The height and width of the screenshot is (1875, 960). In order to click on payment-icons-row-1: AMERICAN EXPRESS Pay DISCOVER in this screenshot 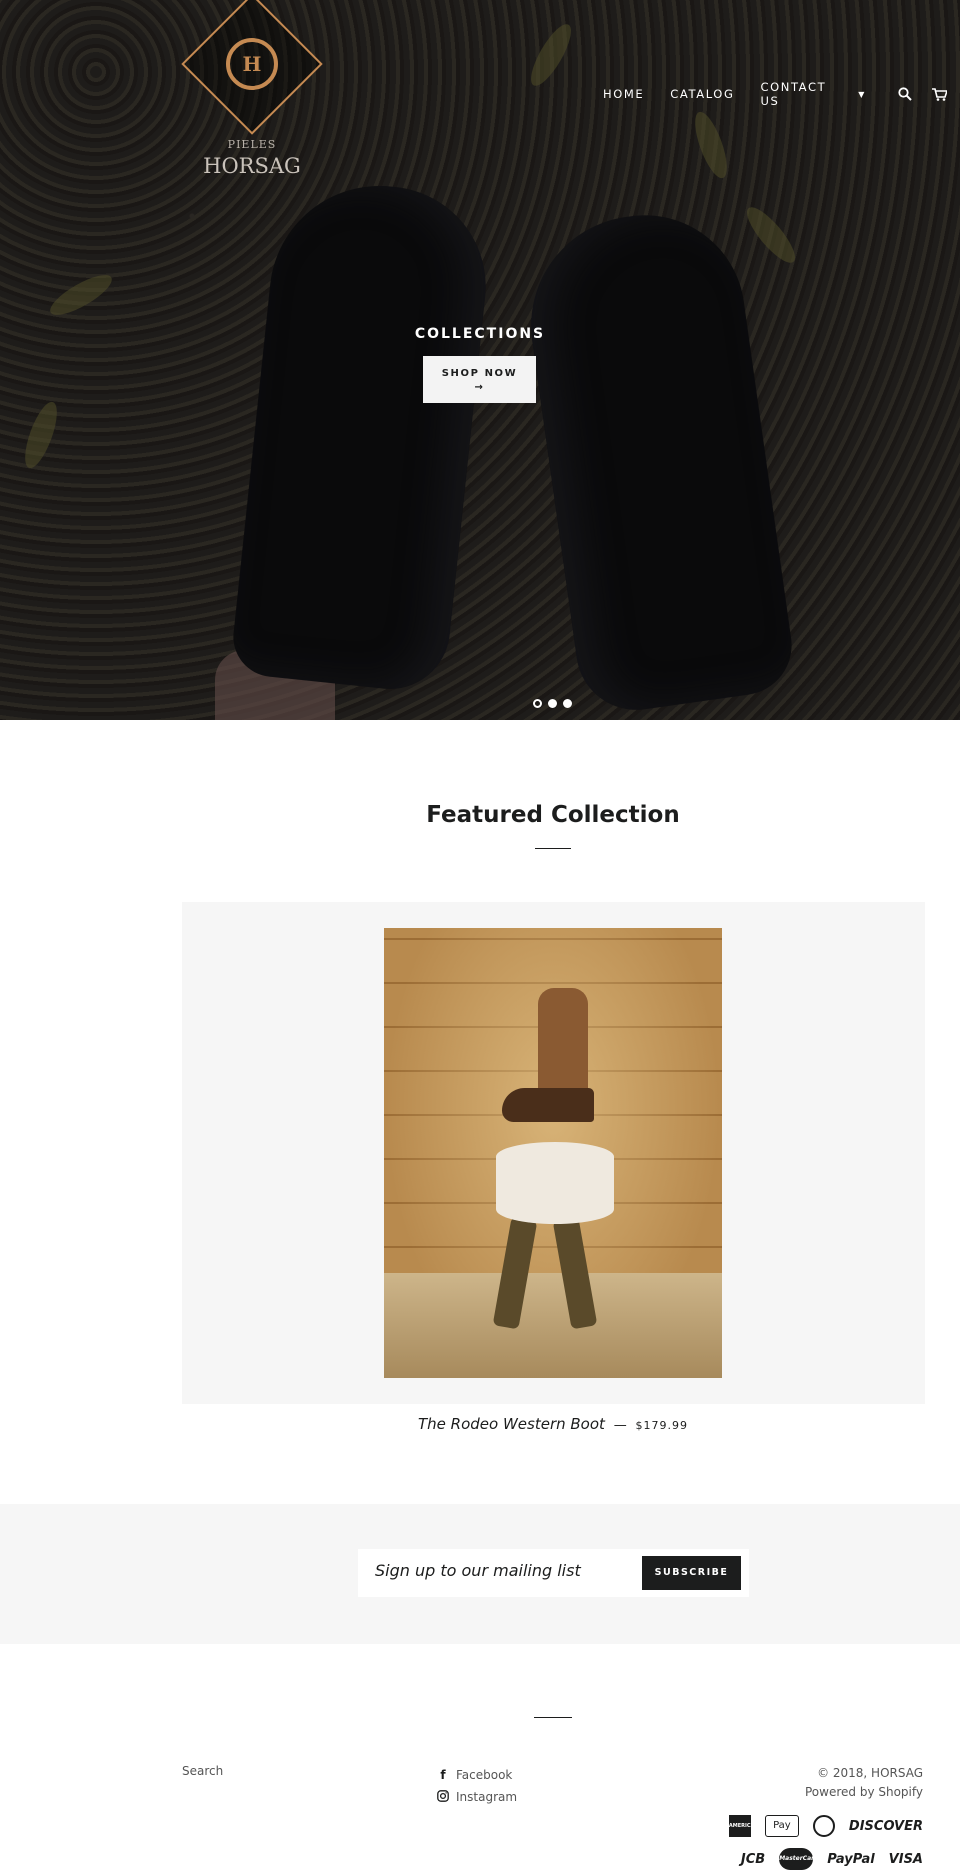, I will do `click(819, 1833)`.